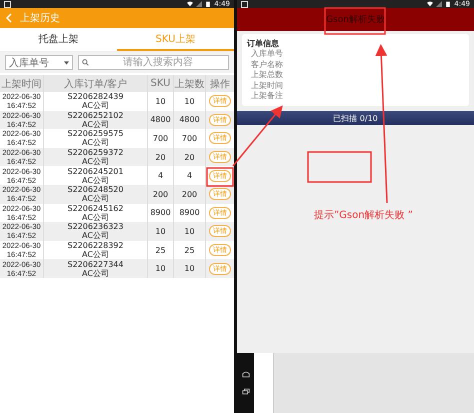  I want to click on scan-count: 已扫描 0/10, so click(355, 118).